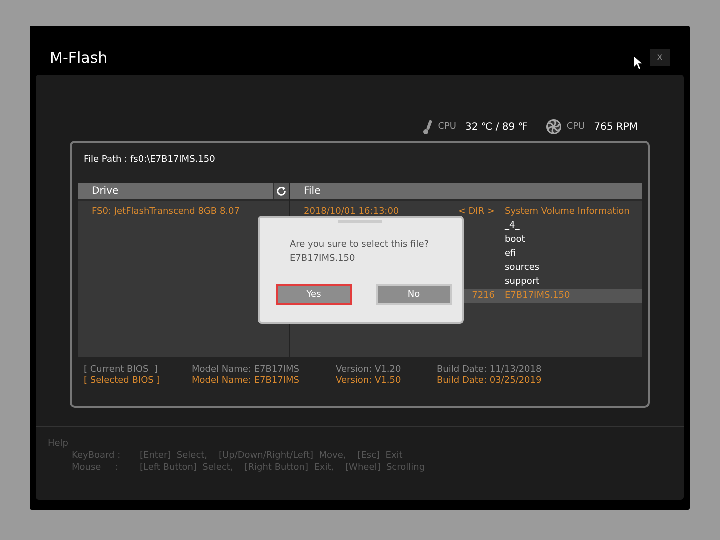 This screenshot has height=540, width=720. I want to click on file-name: E7B17IMS.150, so click(537, 296).